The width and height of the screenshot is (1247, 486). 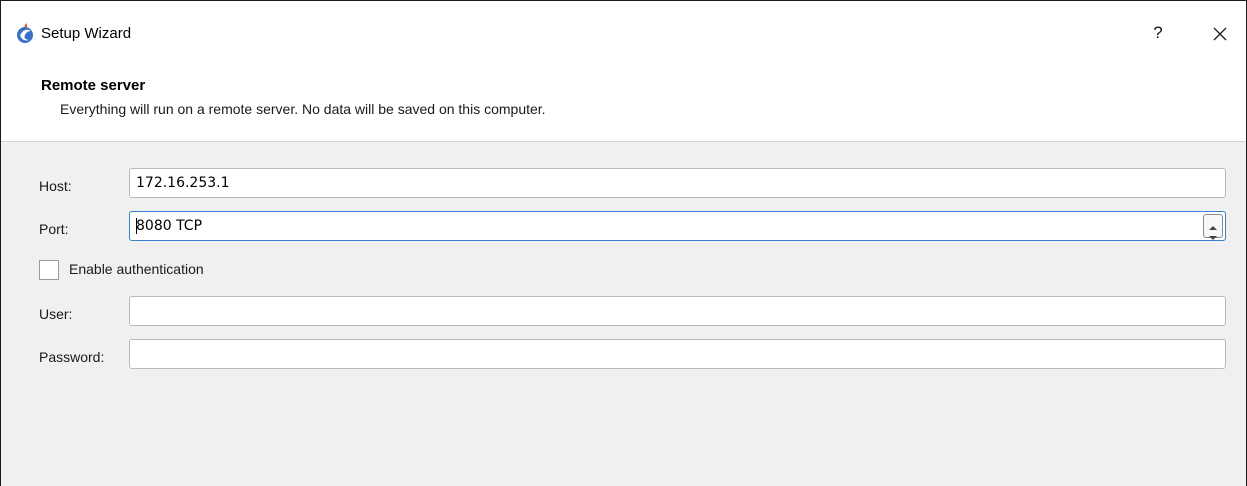 What do you see at coordinates (677, 311) in the screenshot?
I see `user-input` at bounding box center [677, 311].